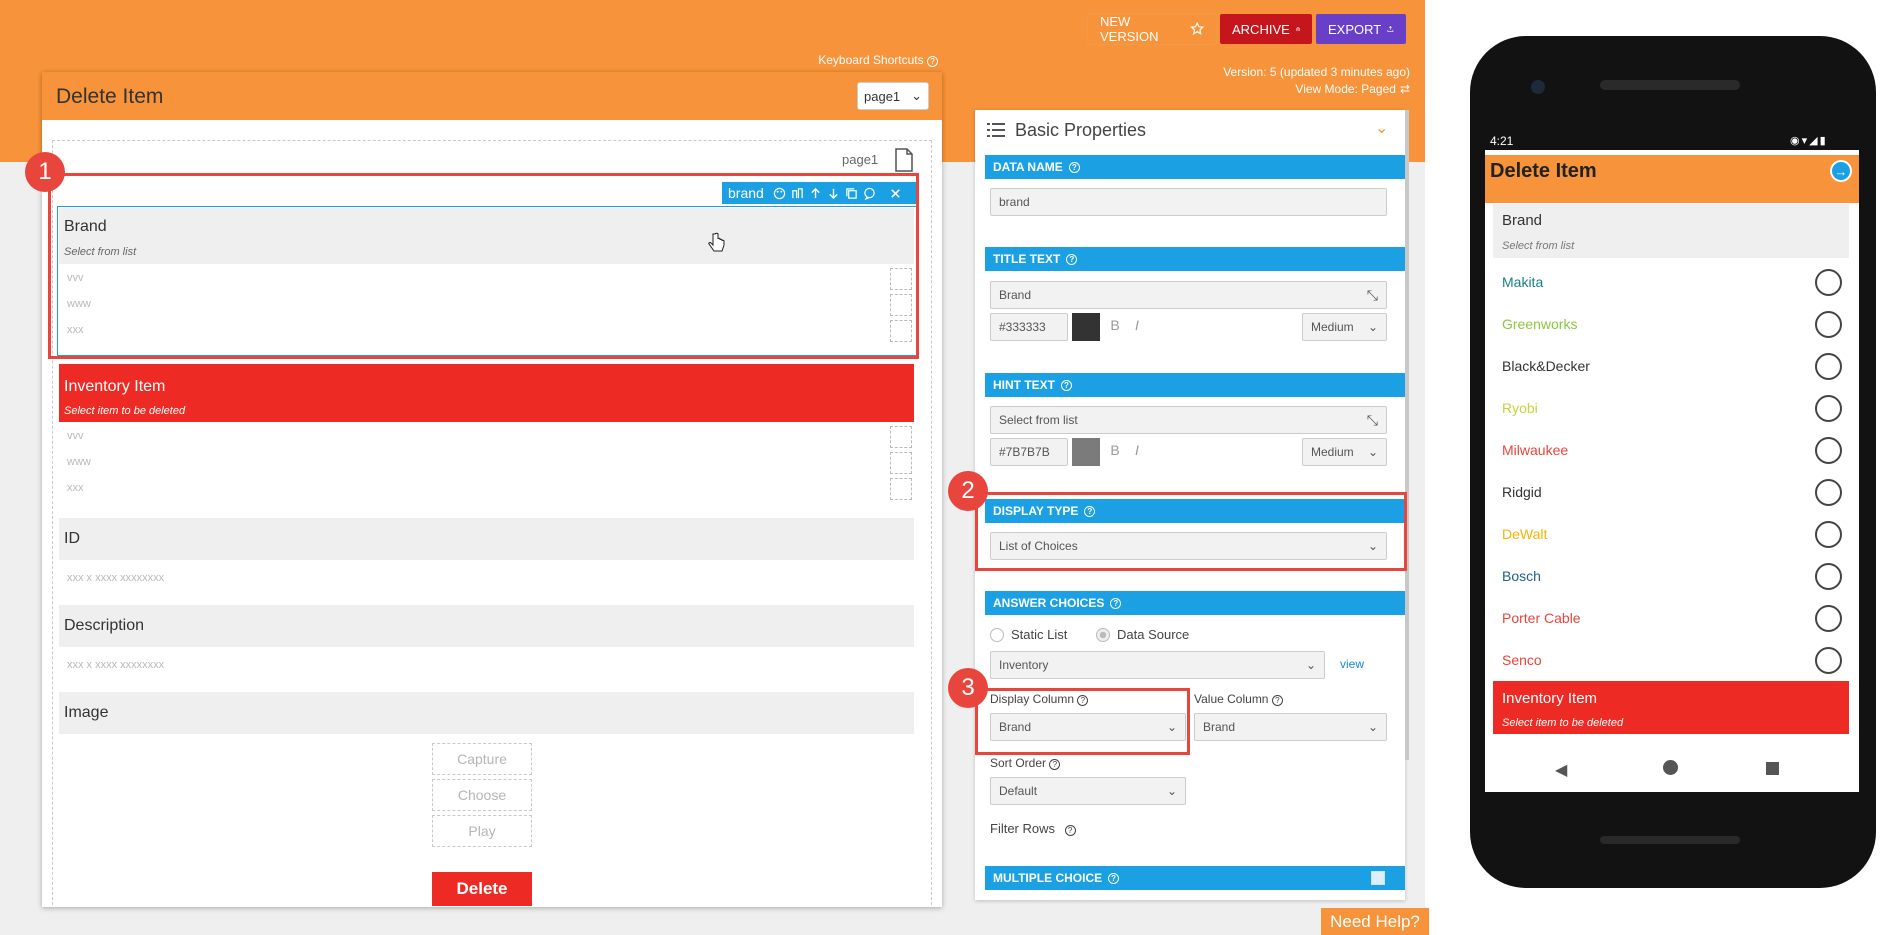  I want to click on need-help-button: Need Help?, so click(1375, 921).